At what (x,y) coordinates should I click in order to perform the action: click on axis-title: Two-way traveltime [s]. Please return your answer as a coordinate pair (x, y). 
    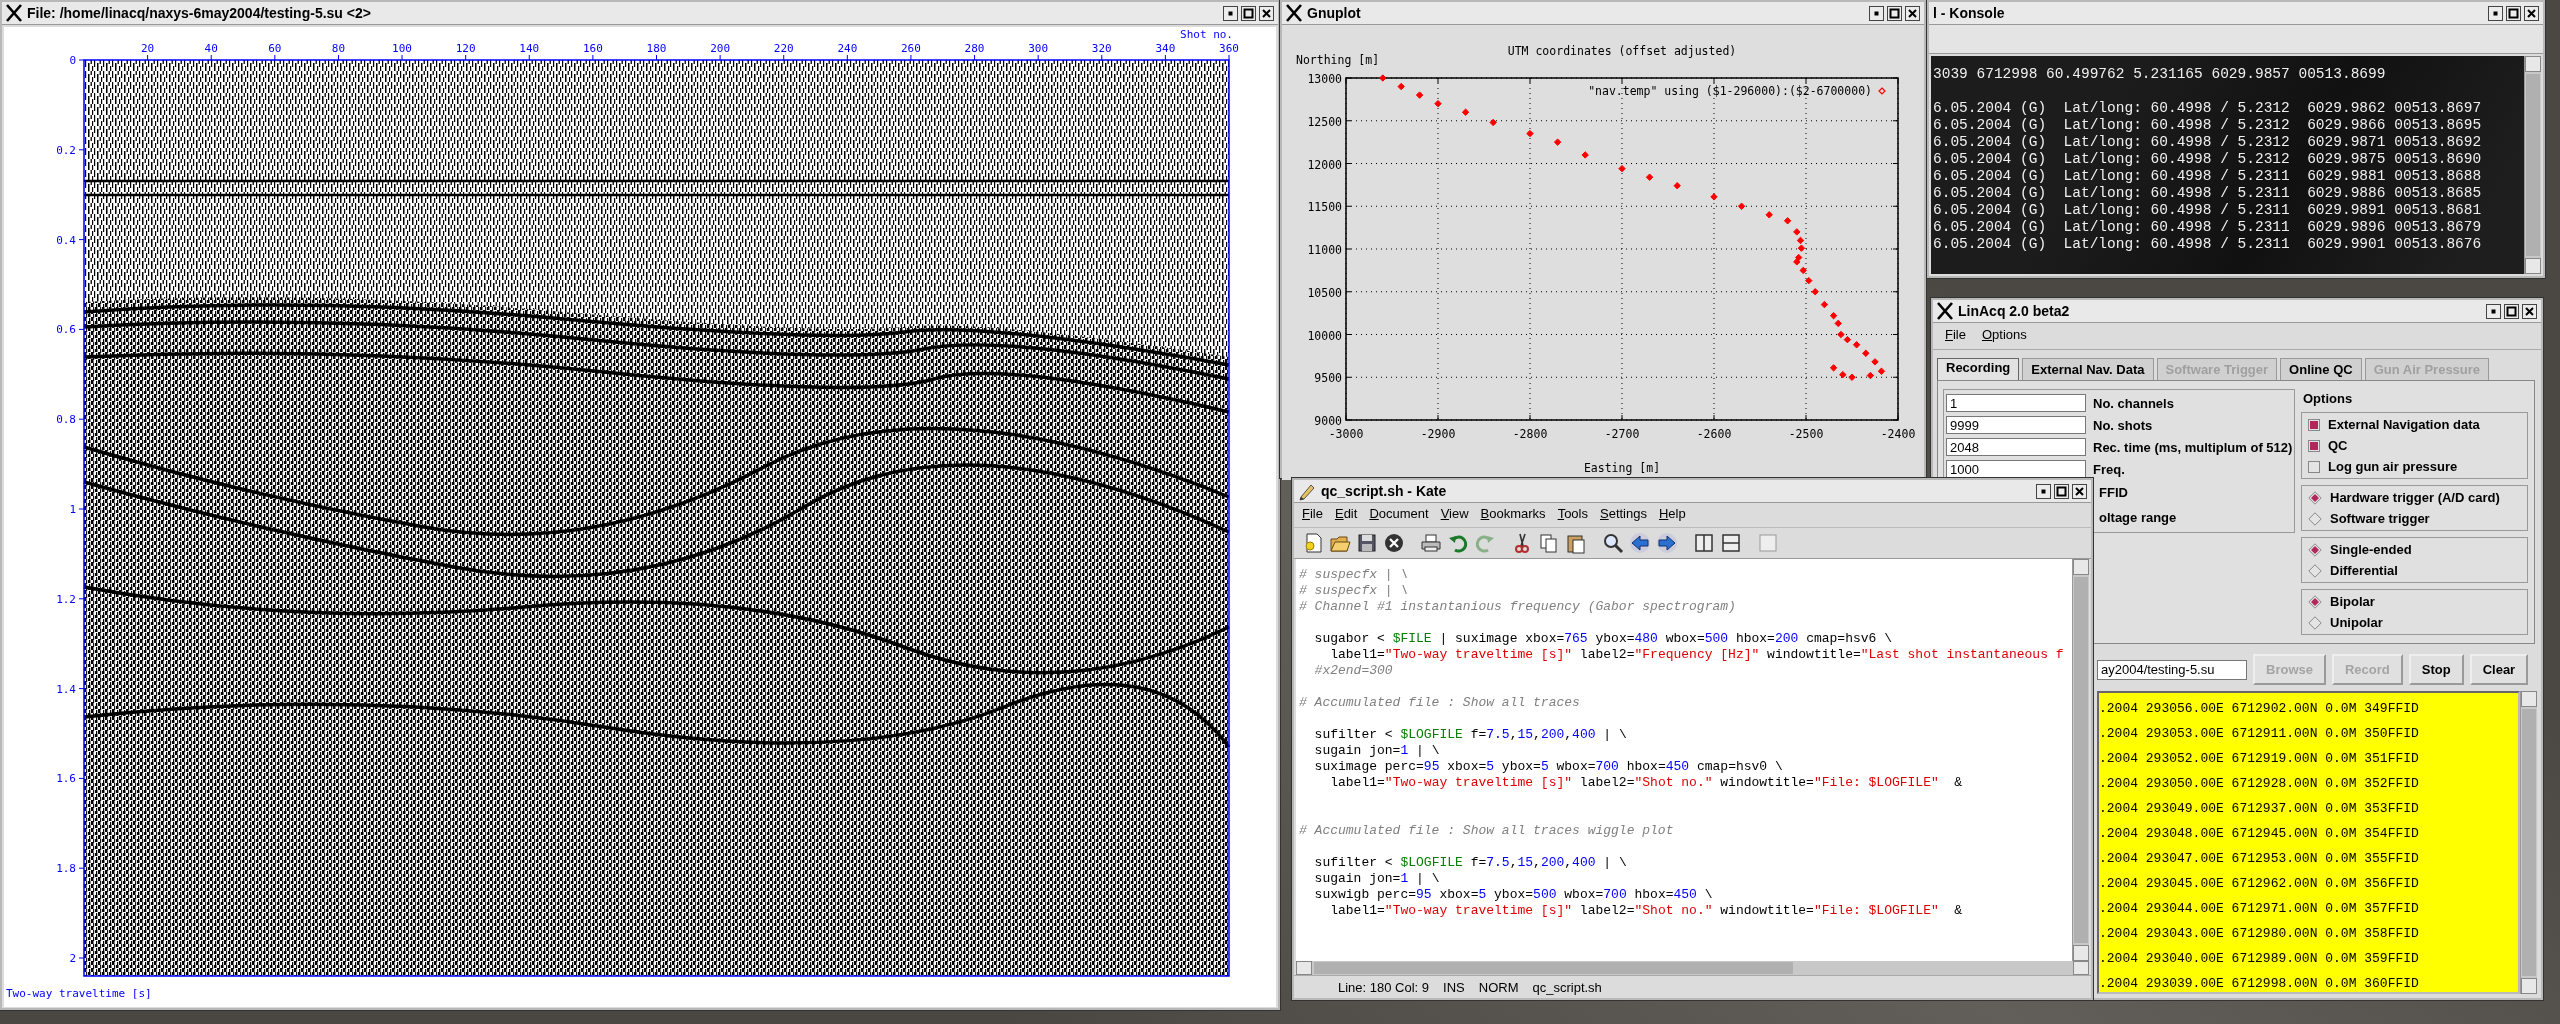
    Looking at the image, I should click on (79, 993).